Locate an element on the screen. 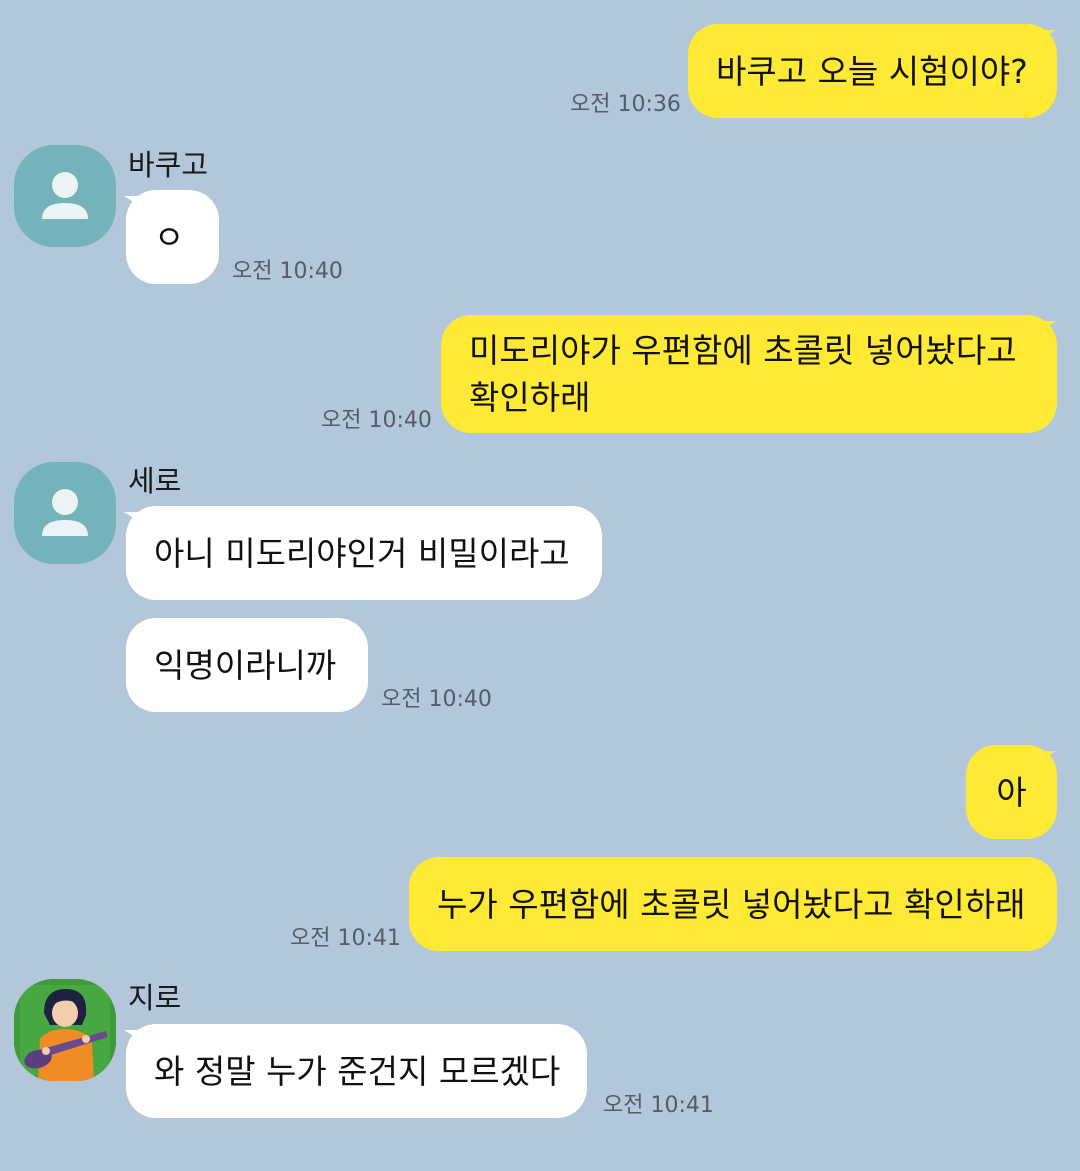 The image size is (1080, 1171). message-bubble-incoming: 아니 미도리야인거 비밀이라고 is located at coordinates (364, 553).